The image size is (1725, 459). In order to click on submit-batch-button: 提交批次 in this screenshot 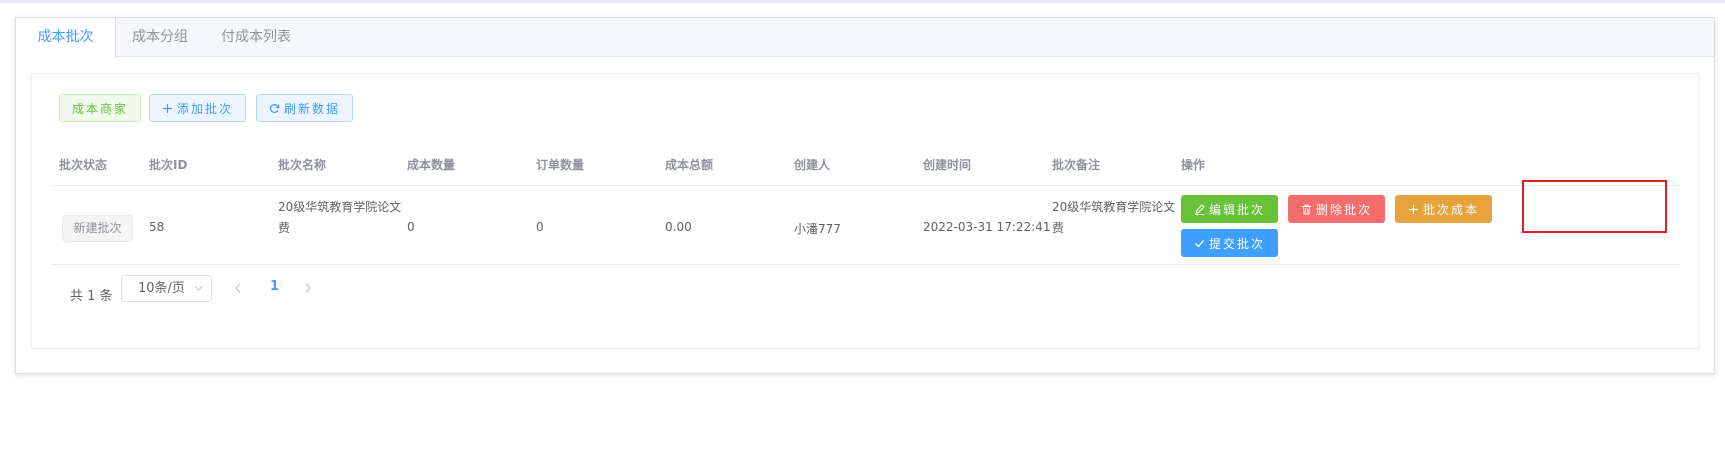, I will do `click(1229, 243)`.